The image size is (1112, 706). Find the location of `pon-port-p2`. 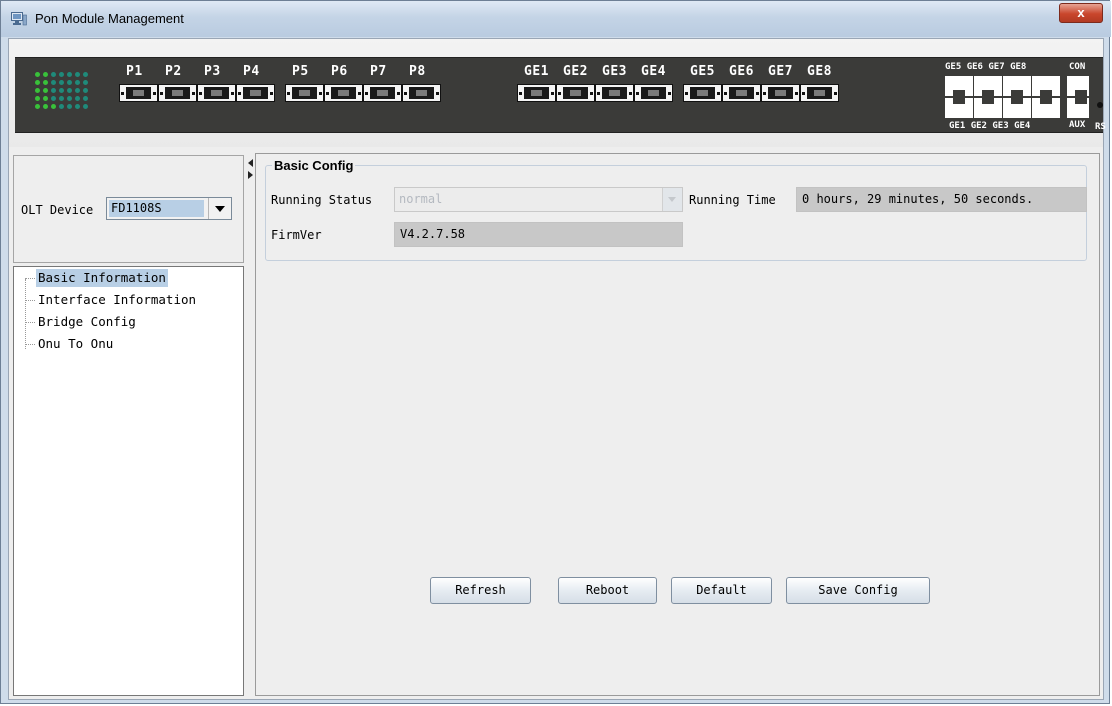

pon-port-p2 is located at coordinates (177, 93).